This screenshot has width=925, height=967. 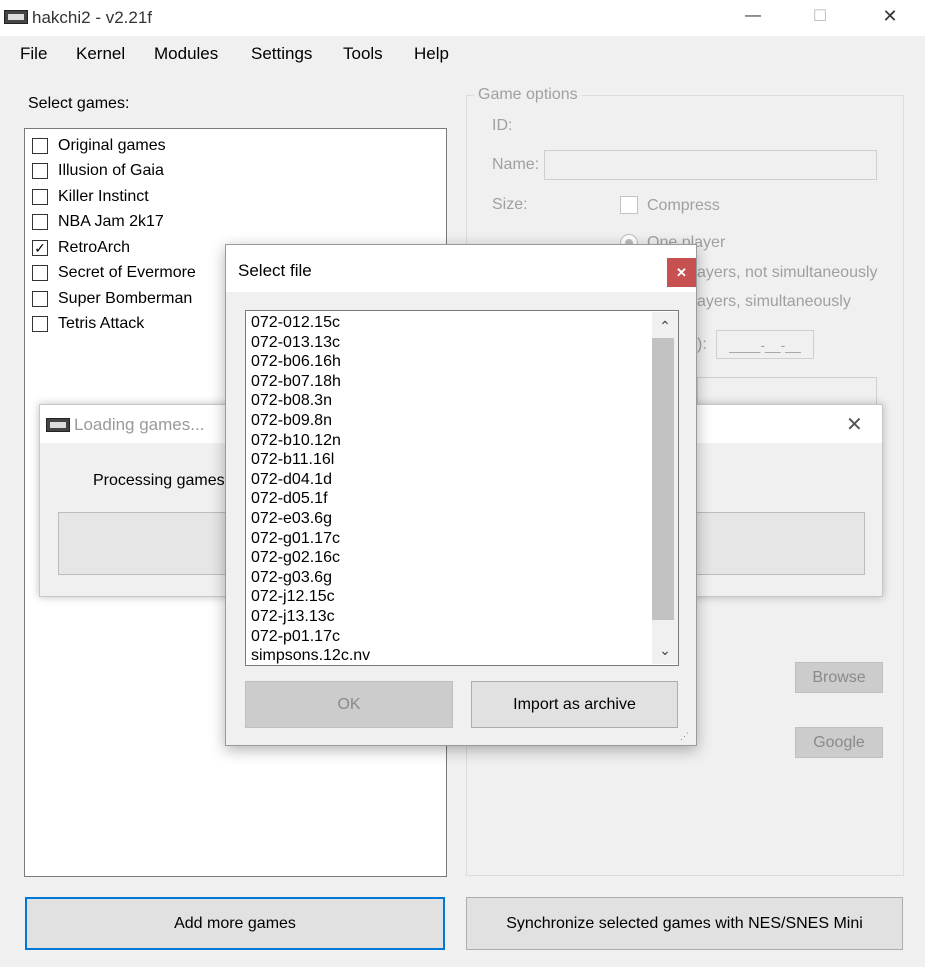 I want to click on size-label: Size:, so click(x=510, y=204).